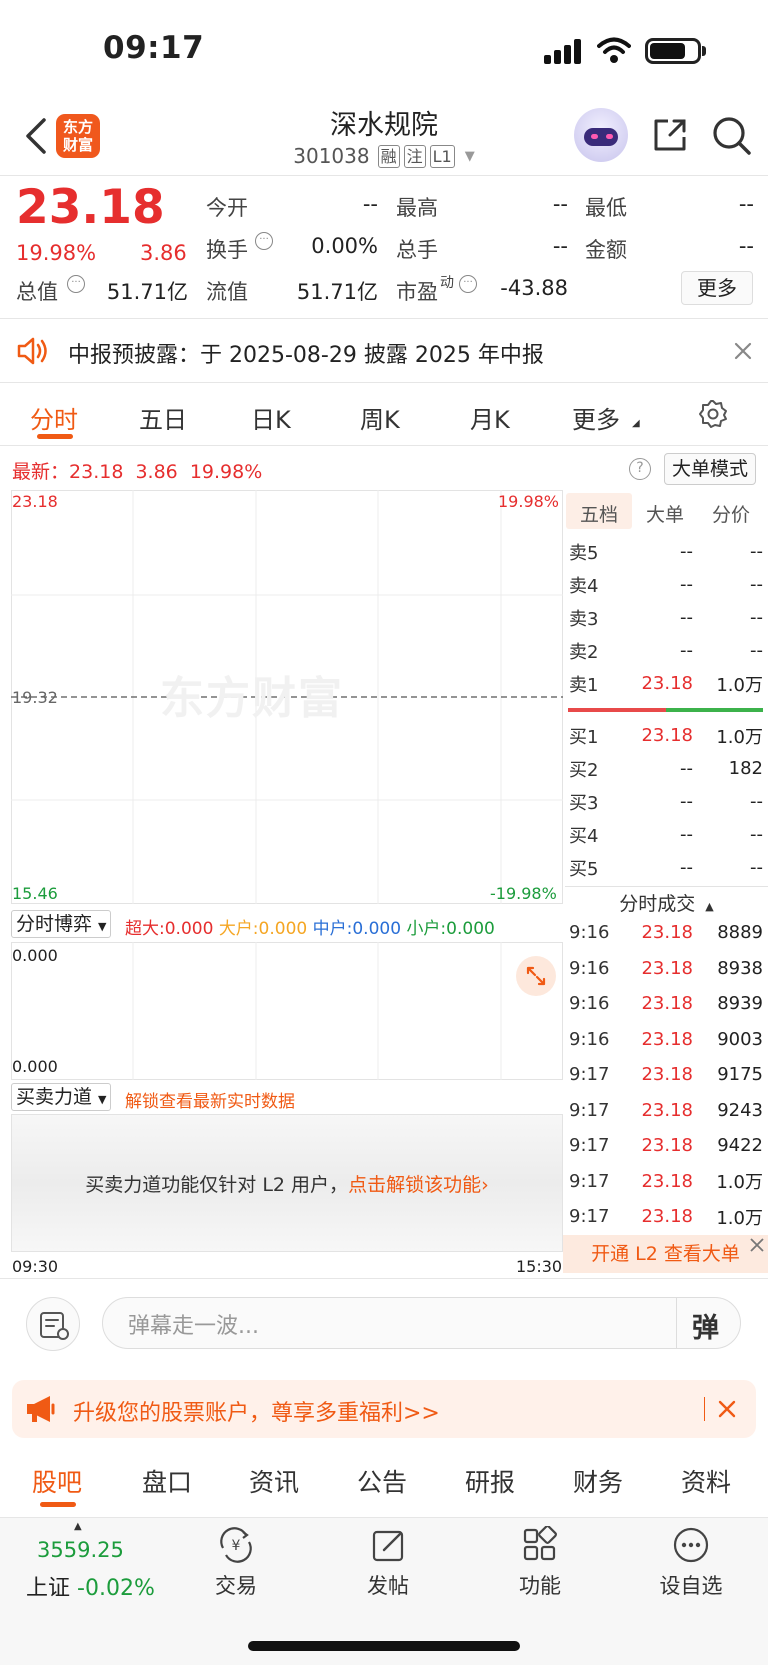 The width and height of the screenshot is (768, 1665). Describe the element at coordinates (727, 1409) in the screenshot. I see `close-promo-icon` at that location.